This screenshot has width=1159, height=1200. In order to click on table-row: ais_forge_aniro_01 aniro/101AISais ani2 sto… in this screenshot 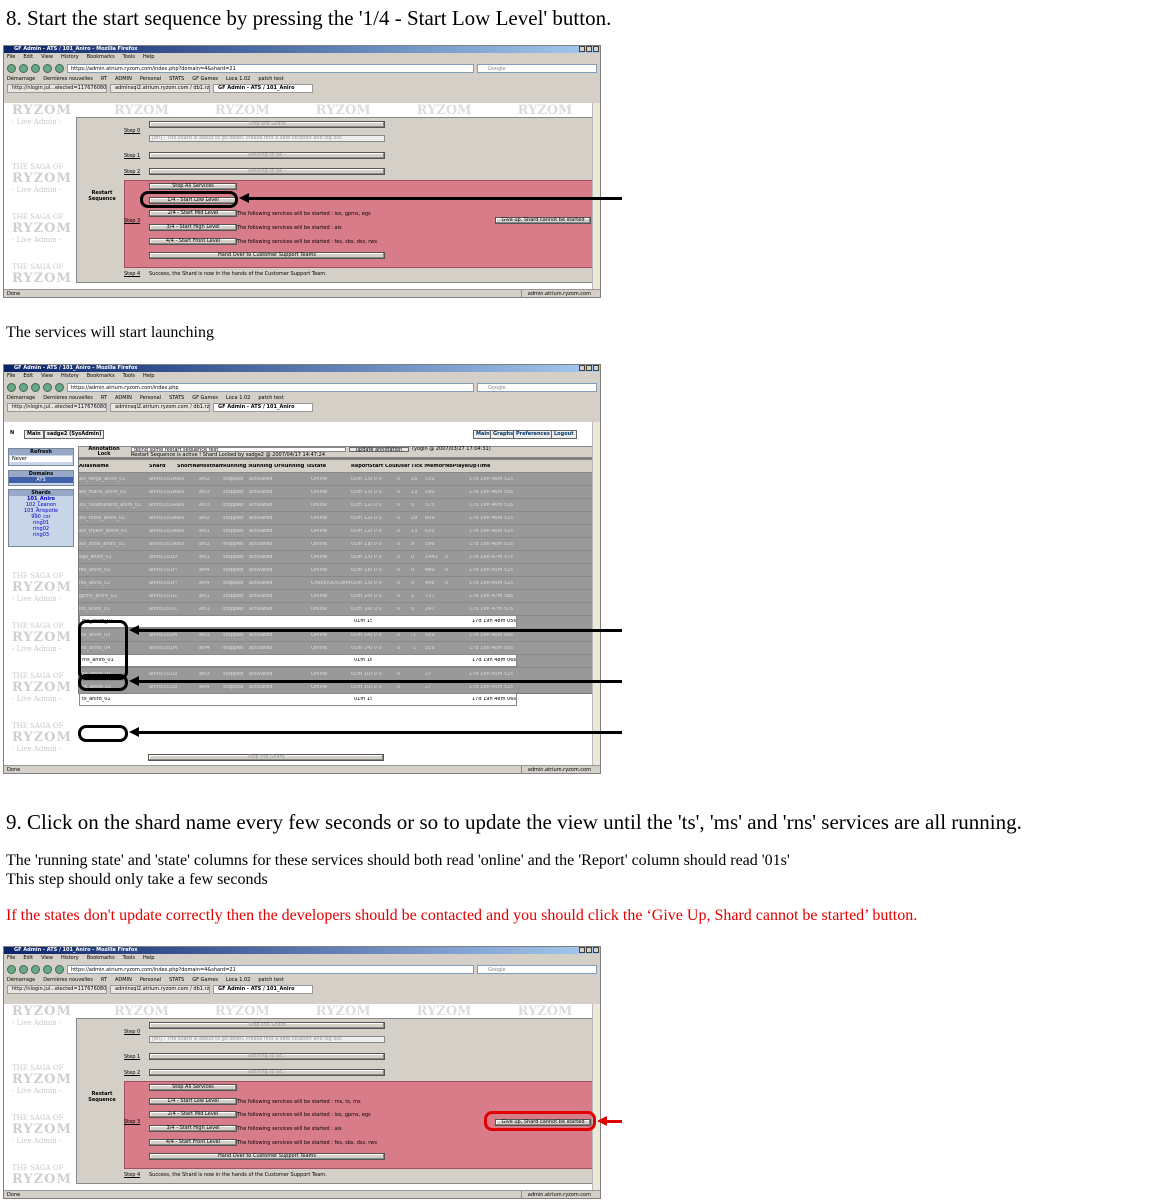, I will do `click(335, 478)`.